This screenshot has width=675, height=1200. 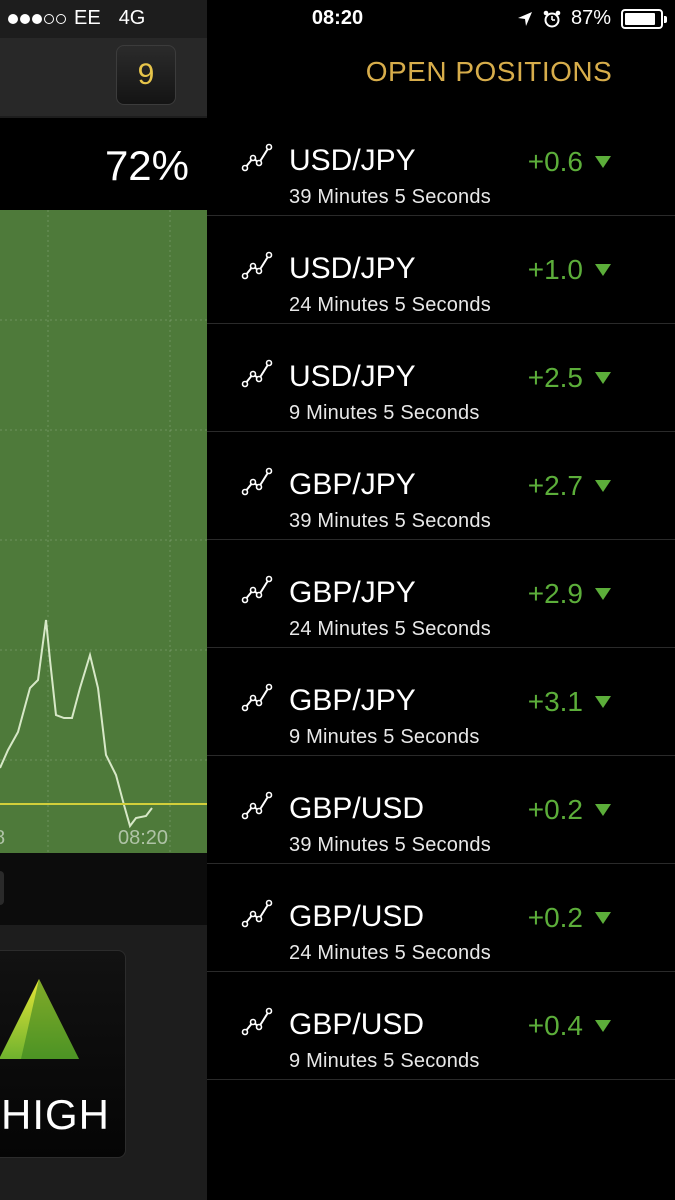 I want to click on position-row: GBP/USD 9 Minutes 5 Seconds +0.4, so click(x=441, y=1026).